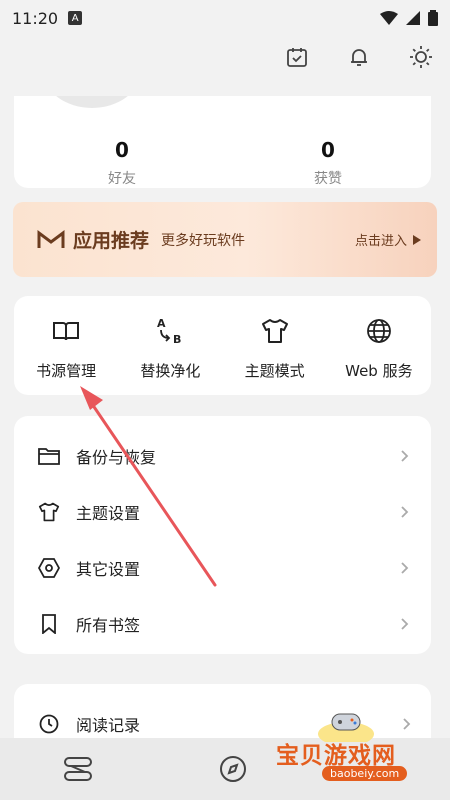 This screenshot has height=800, width=450. I want to click on triangle-right-icon, so click(417, 239).